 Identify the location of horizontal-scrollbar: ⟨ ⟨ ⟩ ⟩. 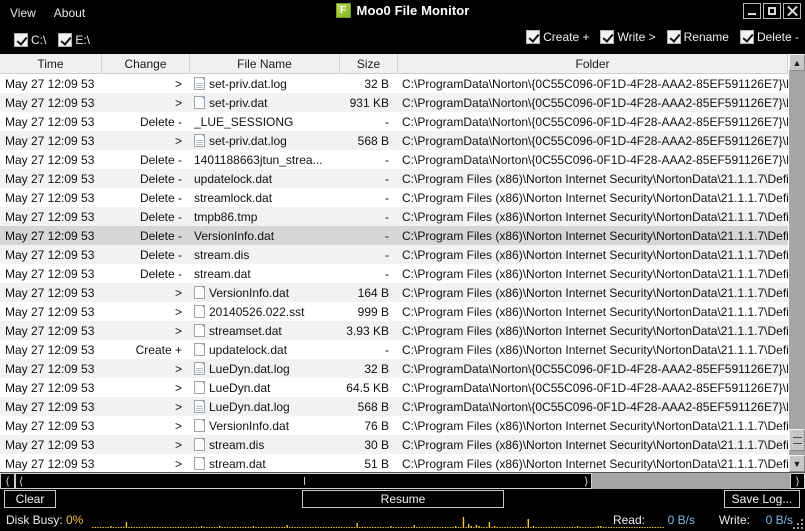
(402, 480).